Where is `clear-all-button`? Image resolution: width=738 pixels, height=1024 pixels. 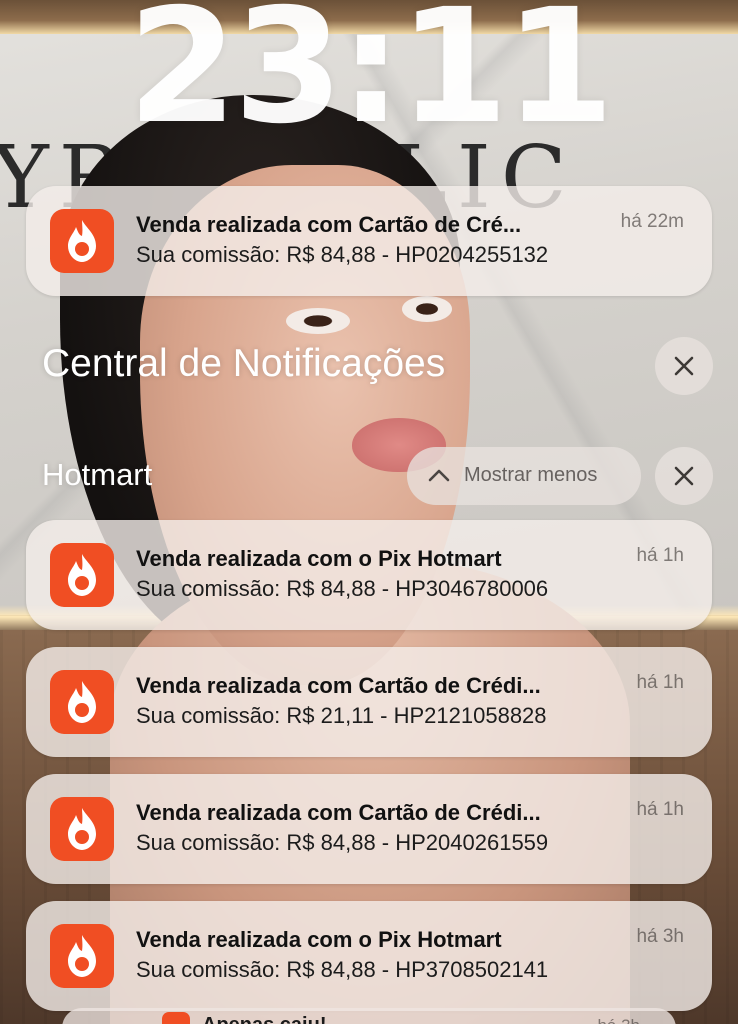 clear-all-button is located at coordinates (684, 366).